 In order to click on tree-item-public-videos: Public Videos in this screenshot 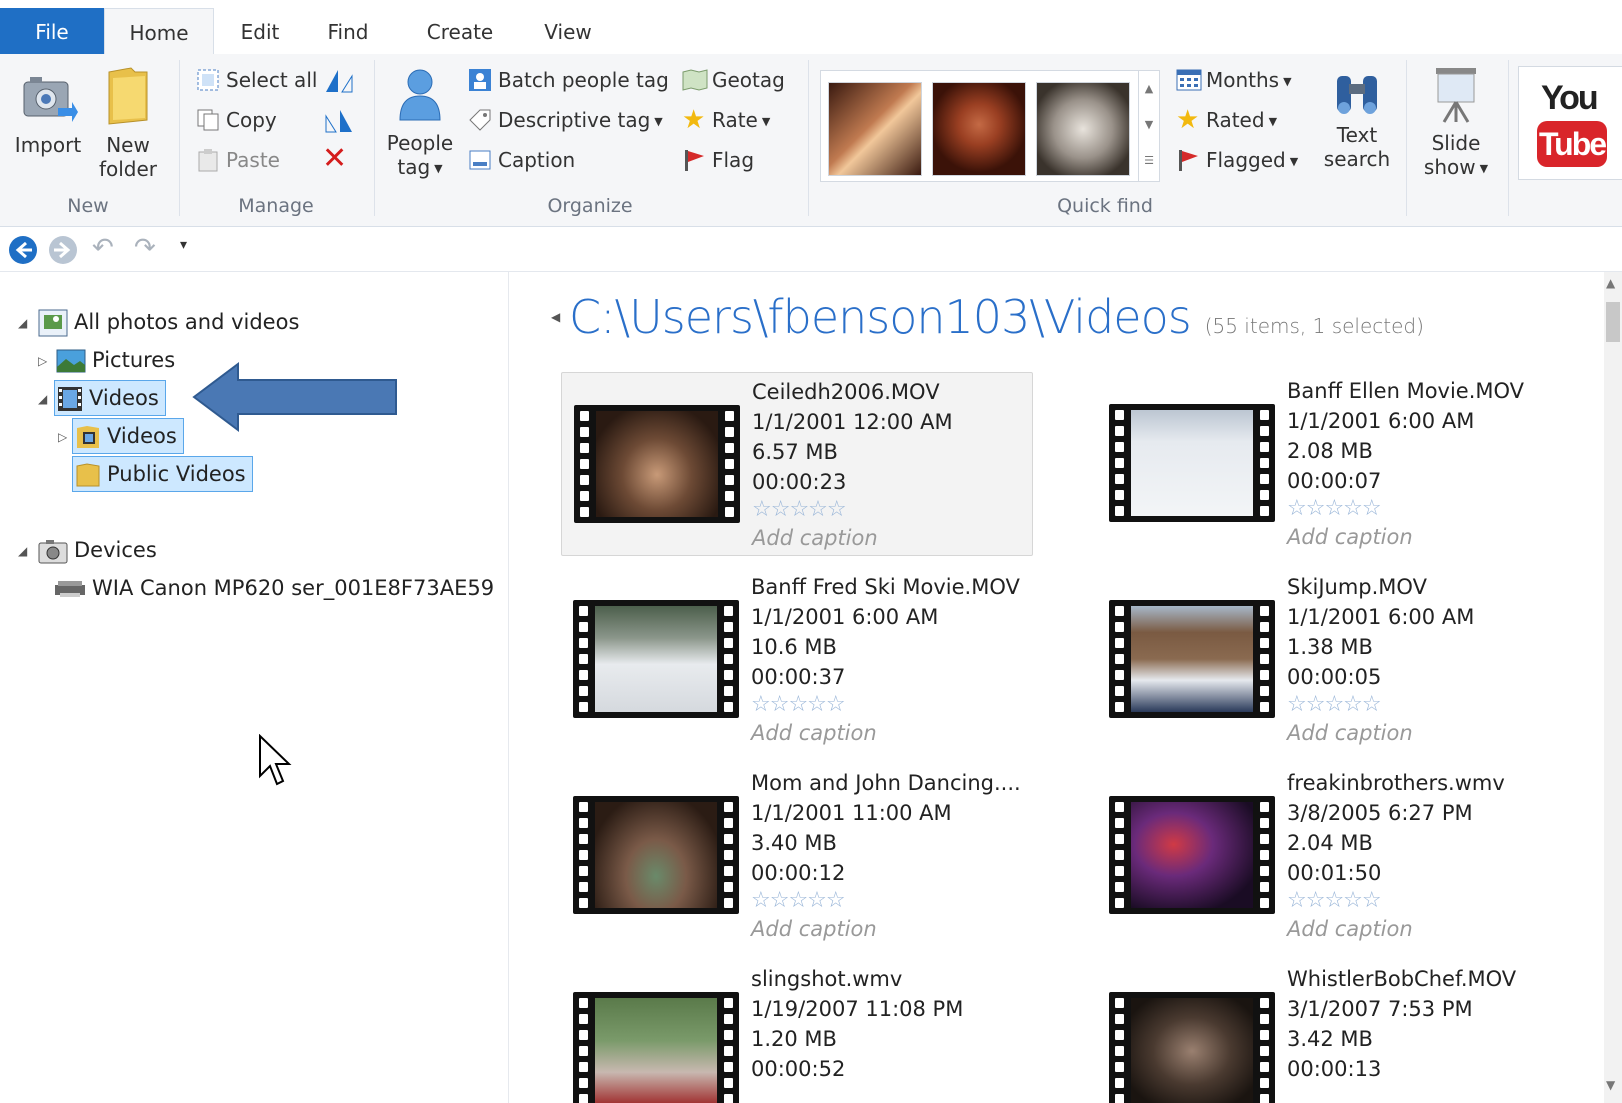, I will do `click(162, 474)`.